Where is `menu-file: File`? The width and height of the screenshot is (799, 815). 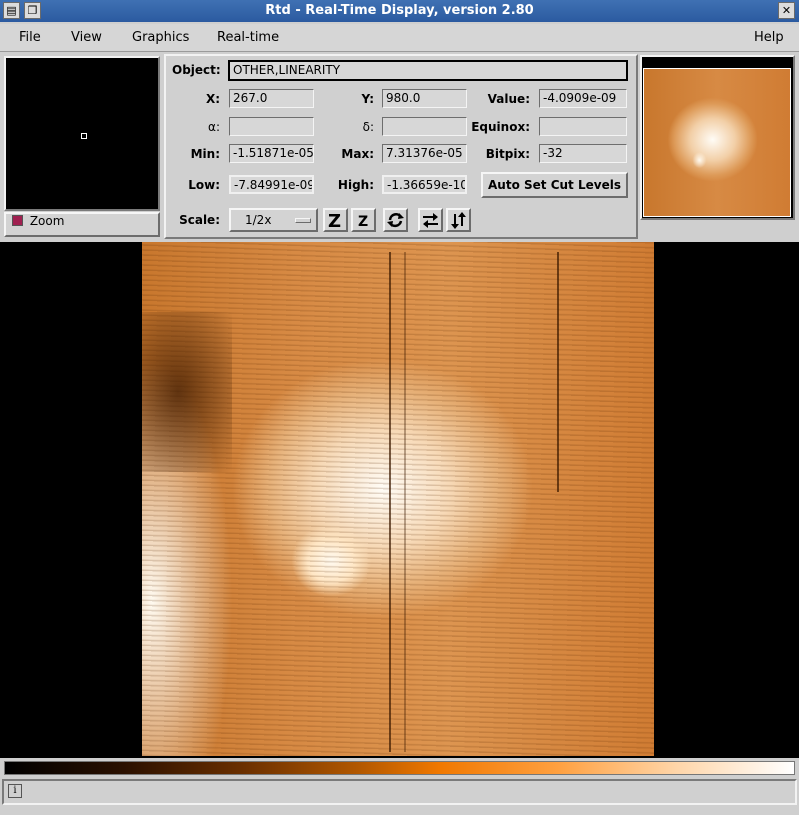 menu-file: File is located at coordinates (30, 37).